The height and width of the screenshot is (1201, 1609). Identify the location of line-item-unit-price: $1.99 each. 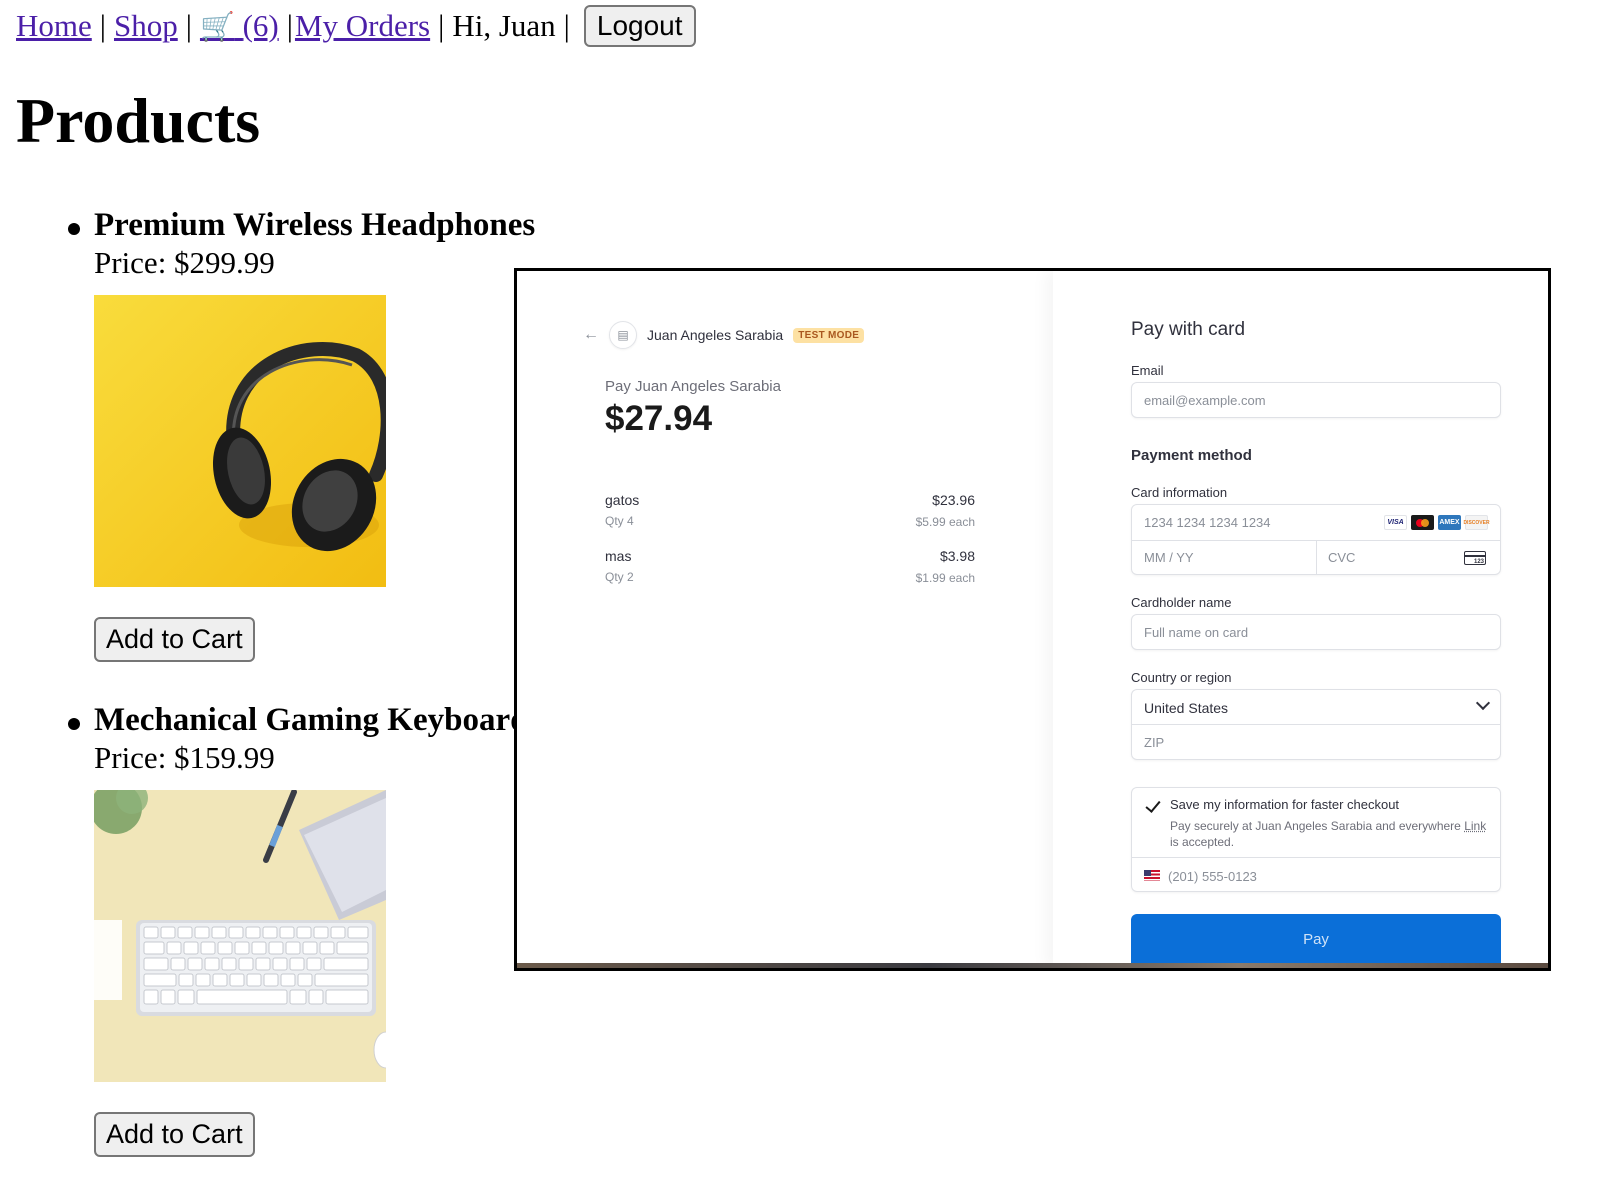
(945, 578).